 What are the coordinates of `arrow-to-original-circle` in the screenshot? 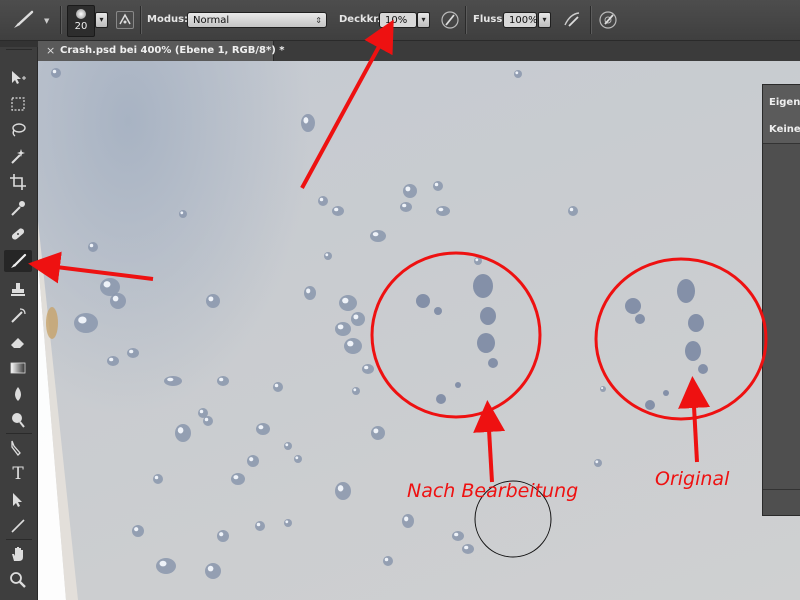 It's located at (694, 419).